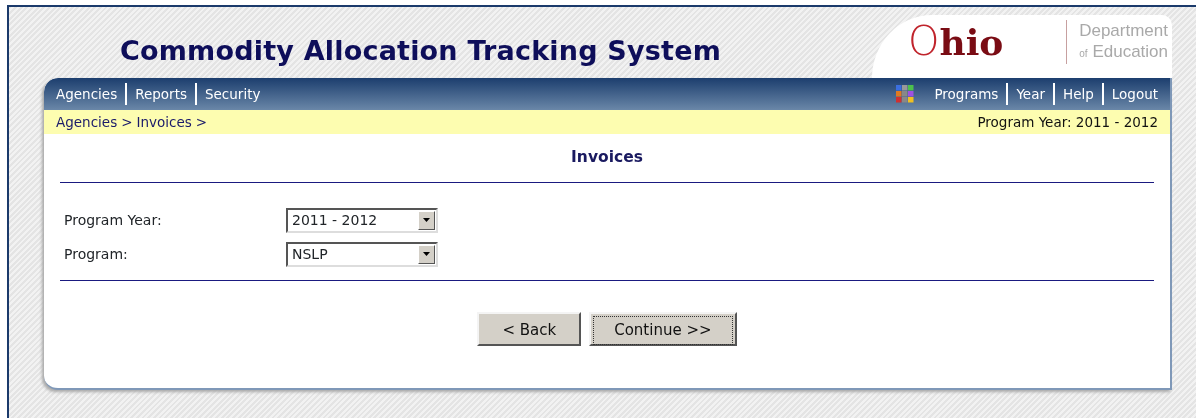 The width and height of the screenshot is (1196, 418). I want to click on nav-link: Programs, so click(966, 94).